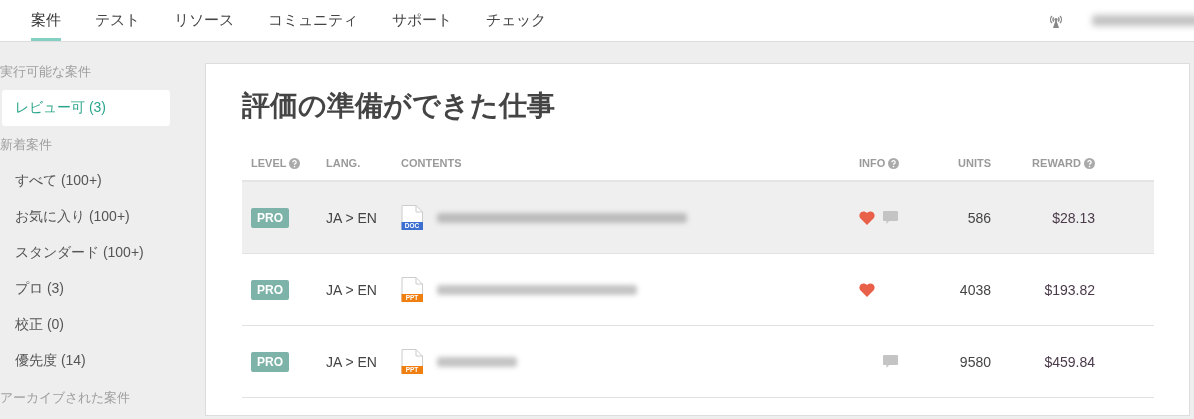 The image size is (1194, 419). I want to click on reward-value: $28.13, so click(1073, 217).